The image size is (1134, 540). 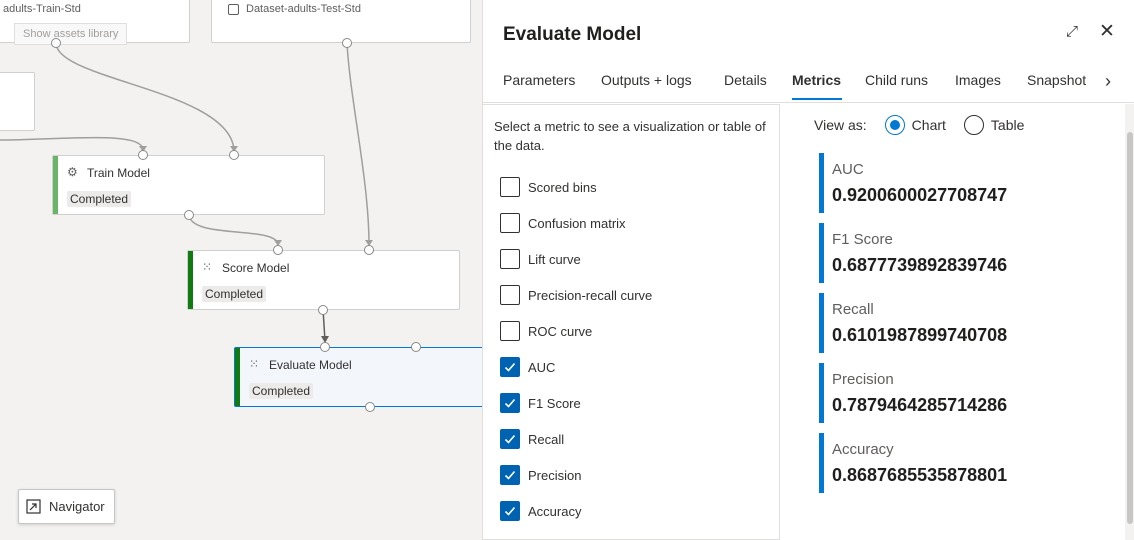 I want to click on chevron-right-icon: ›, so click(x=1108, y=81).